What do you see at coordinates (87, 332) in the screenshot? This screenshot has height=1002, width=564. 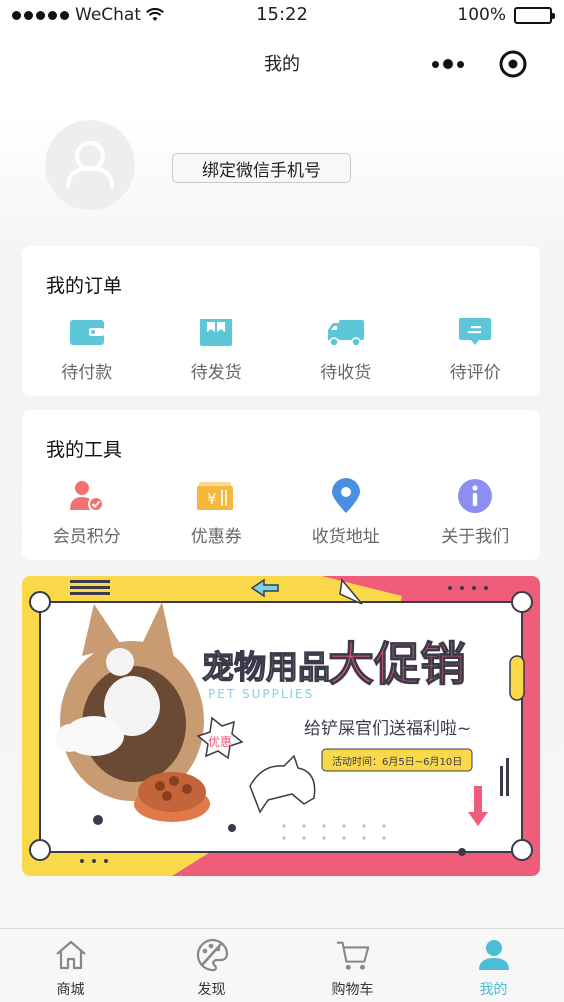 I see `wallet-icon` at bounding box center [87, 332].